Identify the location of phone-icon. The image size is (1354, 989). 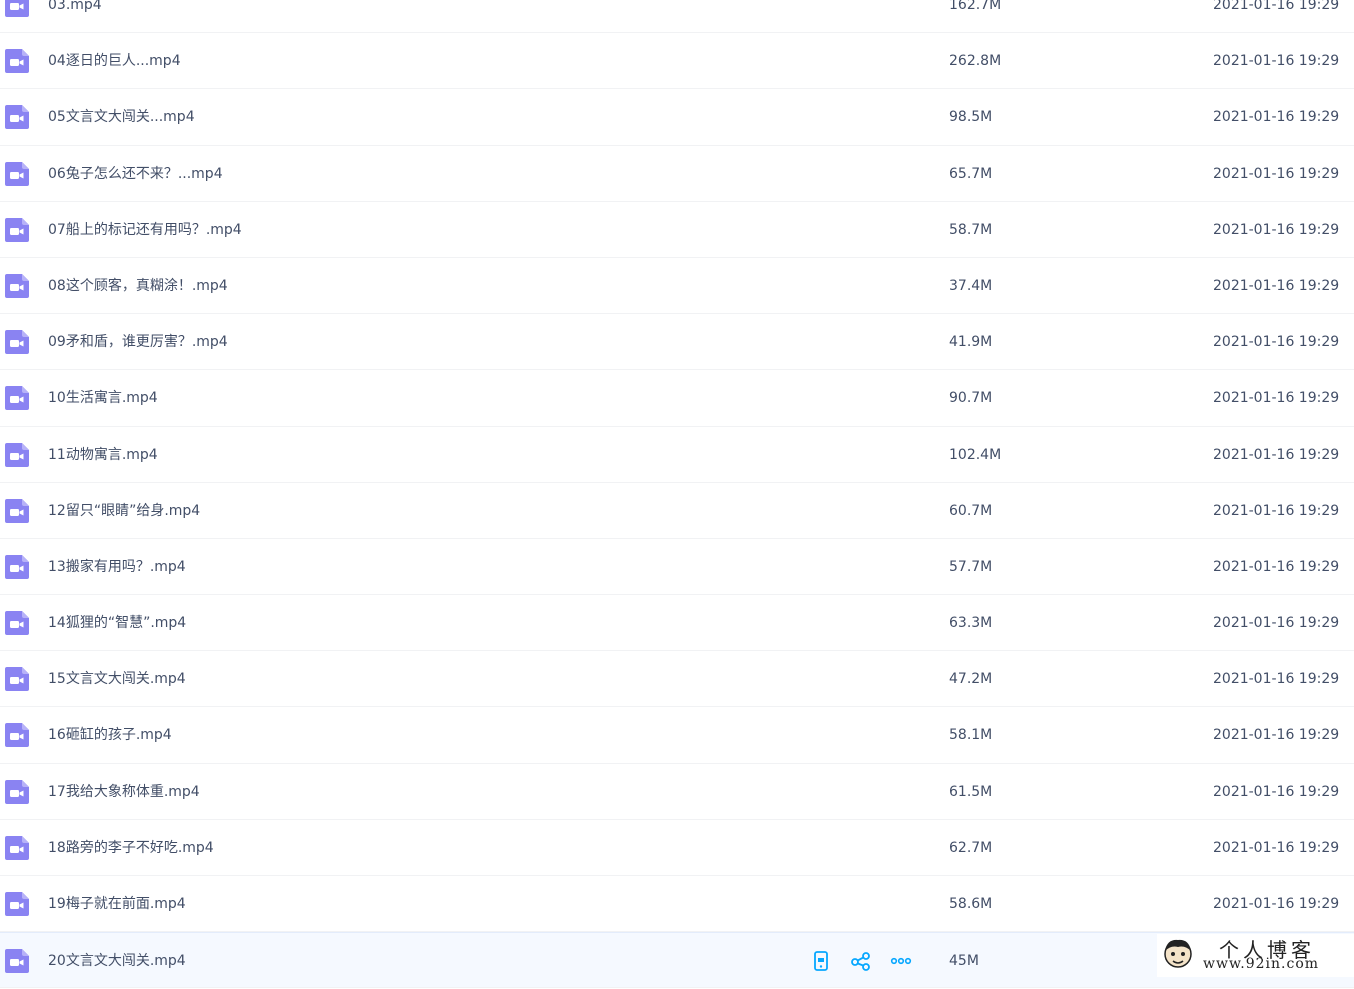
(821, 961).